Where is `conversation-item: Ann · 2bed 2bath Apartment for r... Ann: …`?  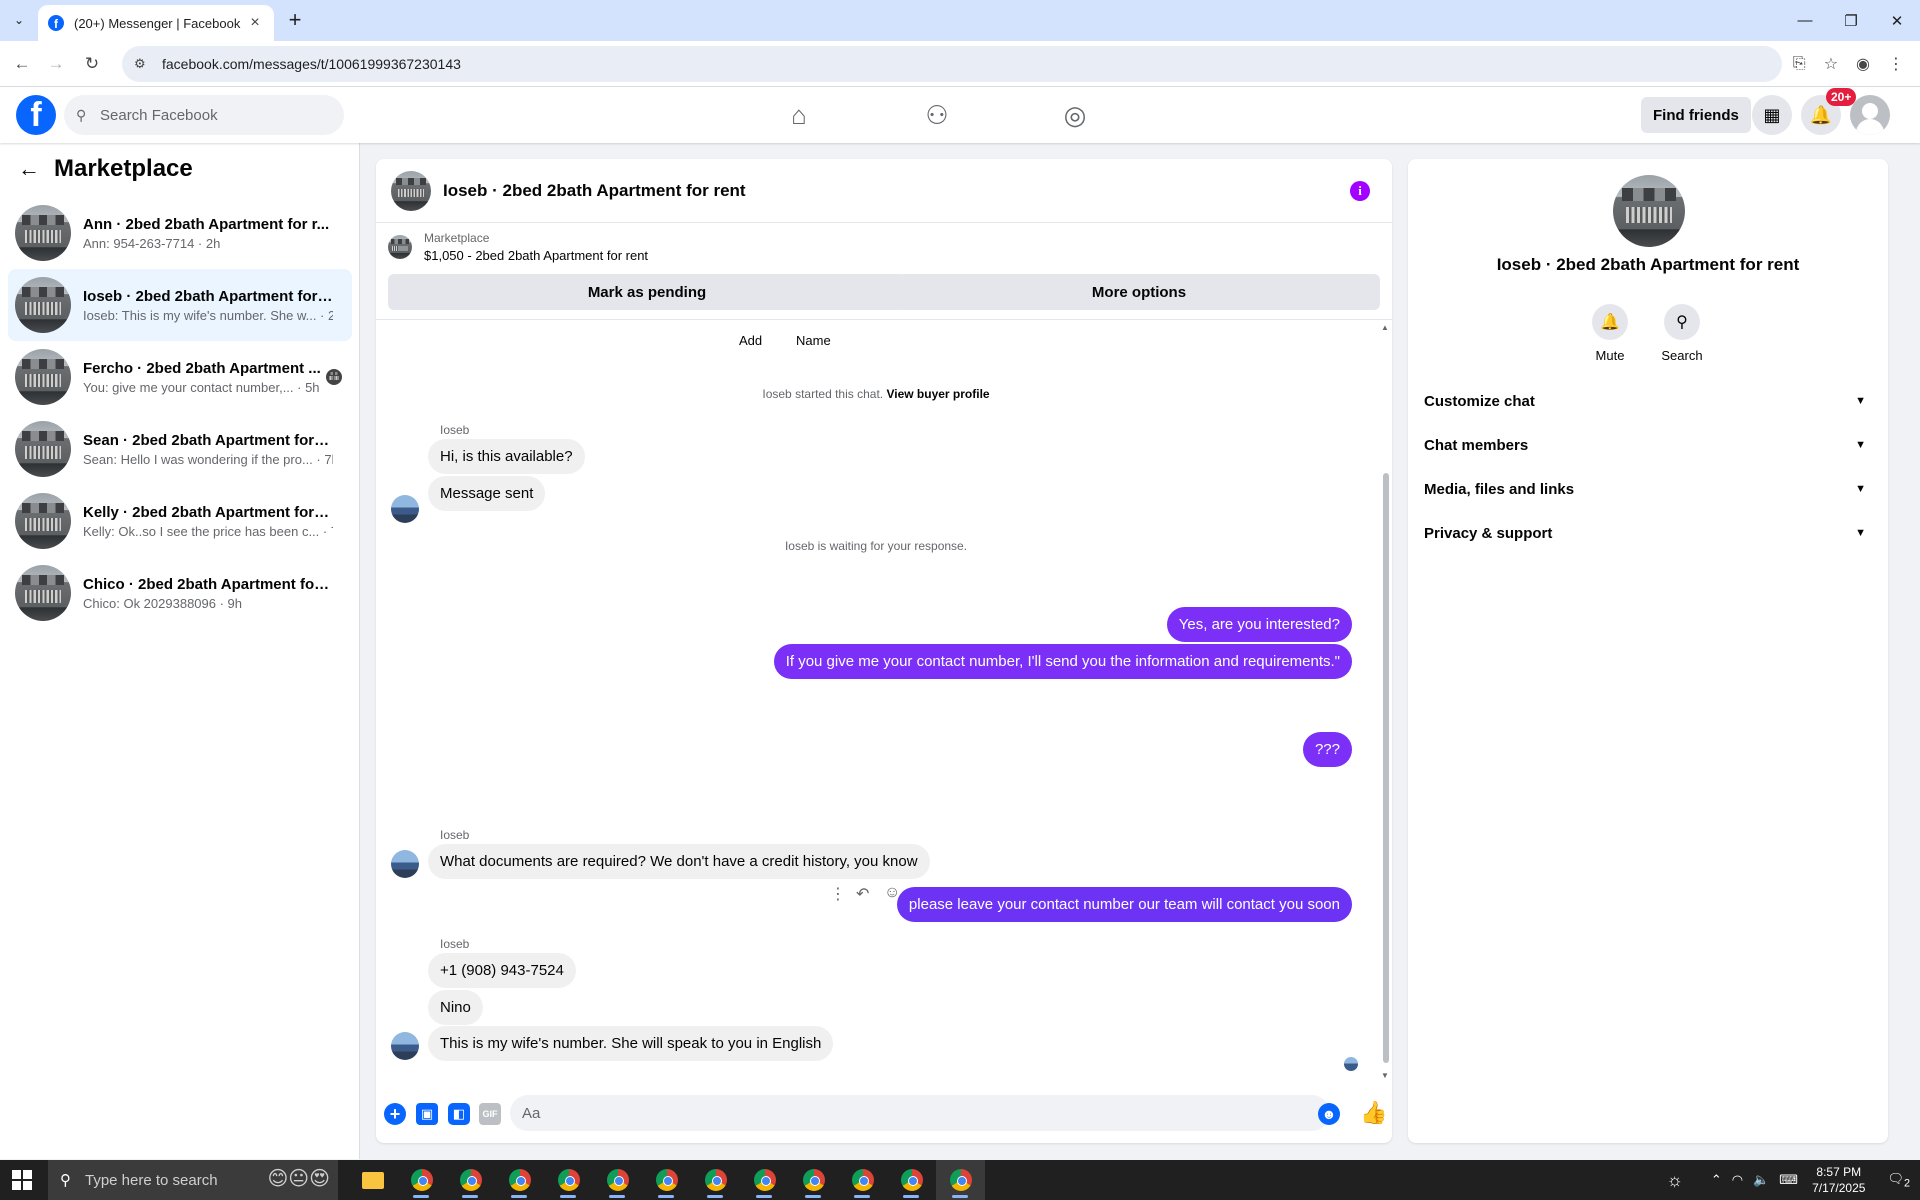 conversation-item: Ann · 2bed 2bath Apartment for r... Ann: … is located at coordinates (180, 233).